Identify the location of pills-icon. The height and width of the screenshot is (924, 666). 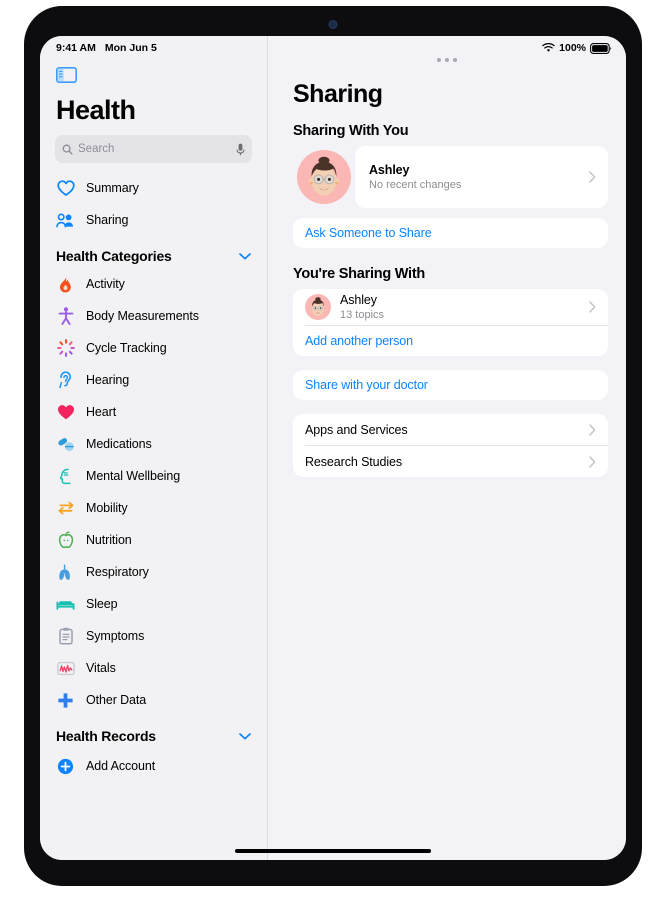
(65, 444).